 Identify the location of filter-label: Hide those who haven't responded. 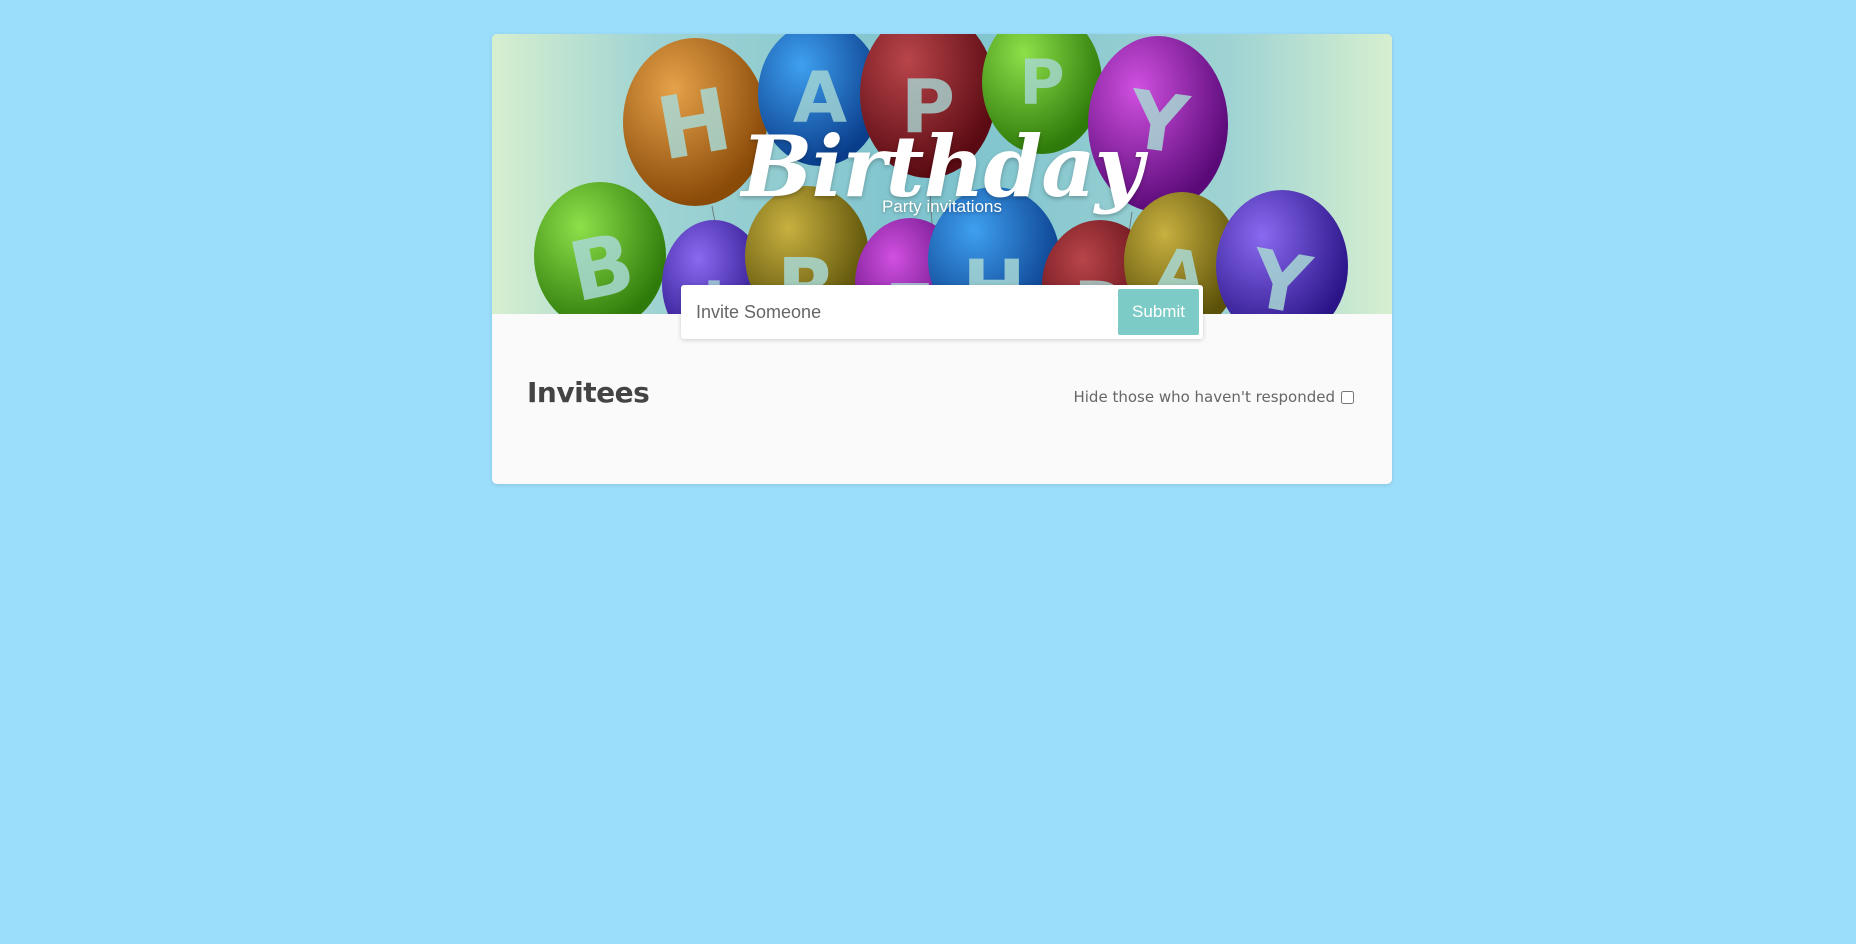
(1204, 397).